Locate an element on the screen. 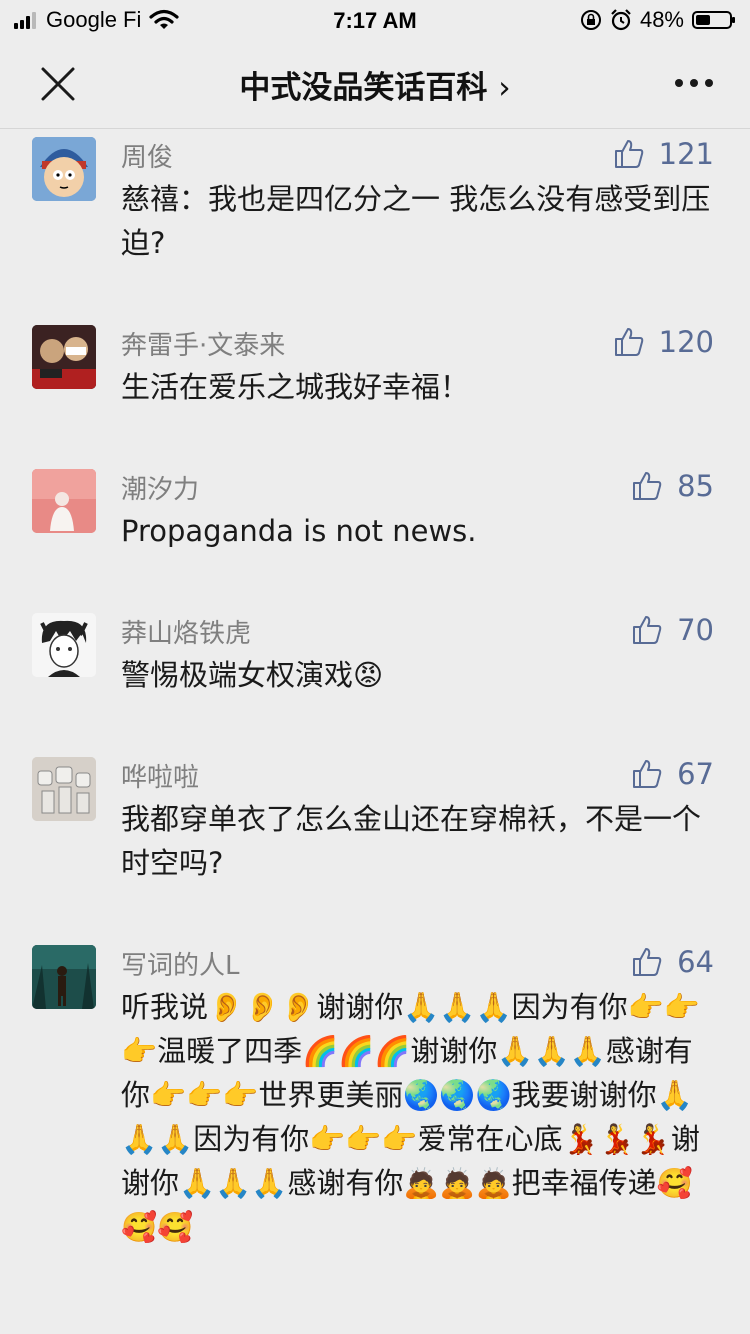 The width and height of the screenshot is (750, 1334). nav-bar: 中式没品笑话百科 › is located at coordinates (375, 84).